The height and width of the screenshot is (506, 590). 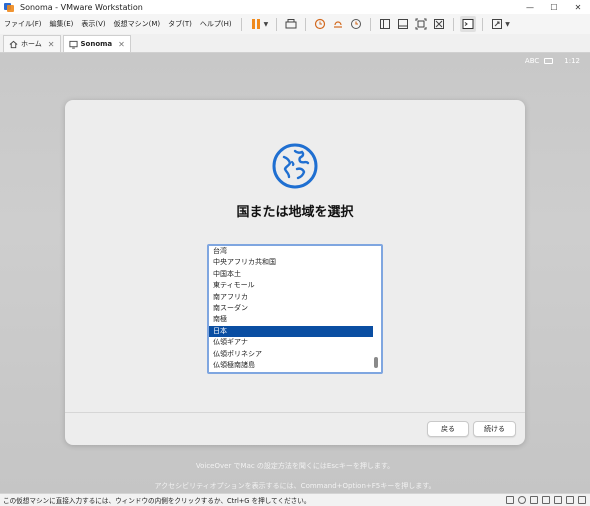 I want to click on country-list-item: 日本, so click(x=291, y=331).